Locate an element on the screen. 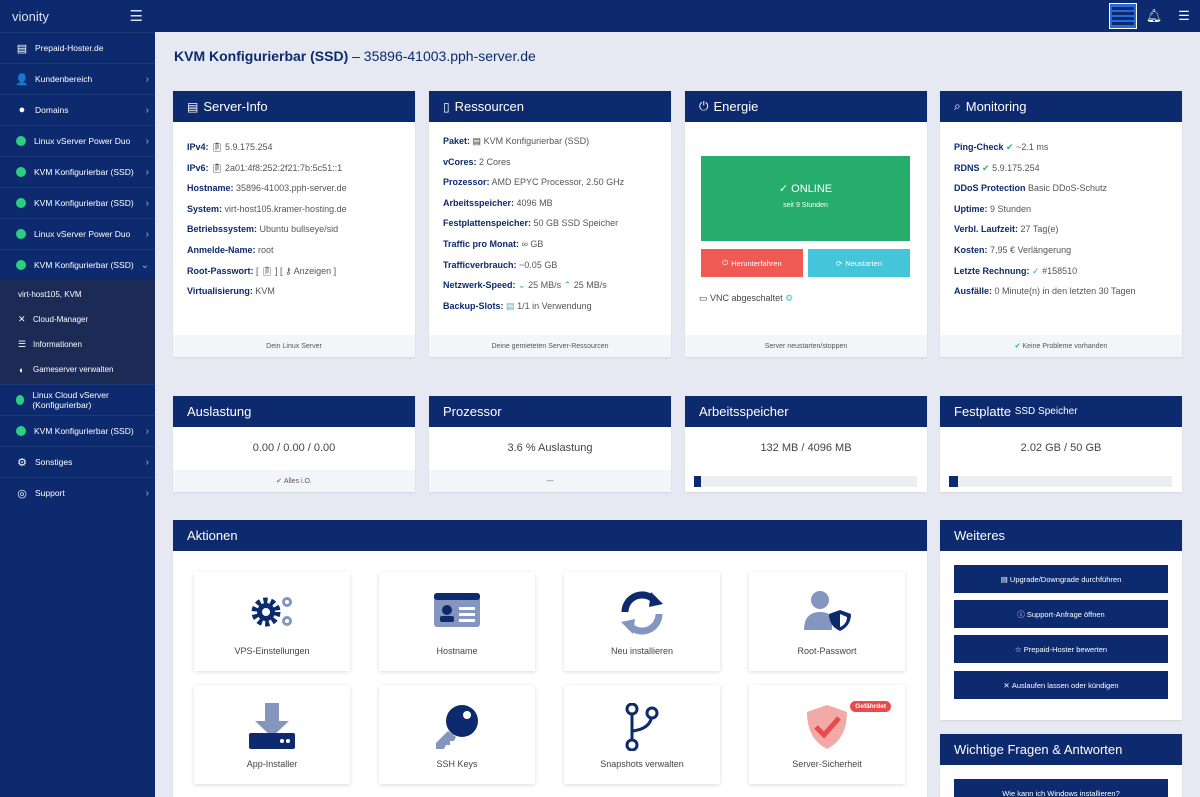 The width and height of the screenshot is (1200, 797). bell-icon: 🔔︎ is located at coordinates (1154, 16).